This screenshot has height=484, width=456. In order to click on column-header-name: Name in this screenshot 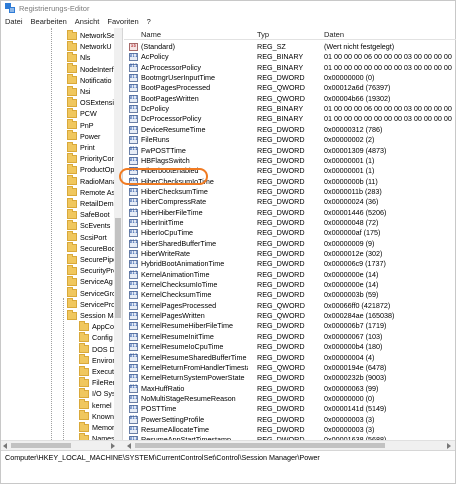, I will do `click(151, 34)`.